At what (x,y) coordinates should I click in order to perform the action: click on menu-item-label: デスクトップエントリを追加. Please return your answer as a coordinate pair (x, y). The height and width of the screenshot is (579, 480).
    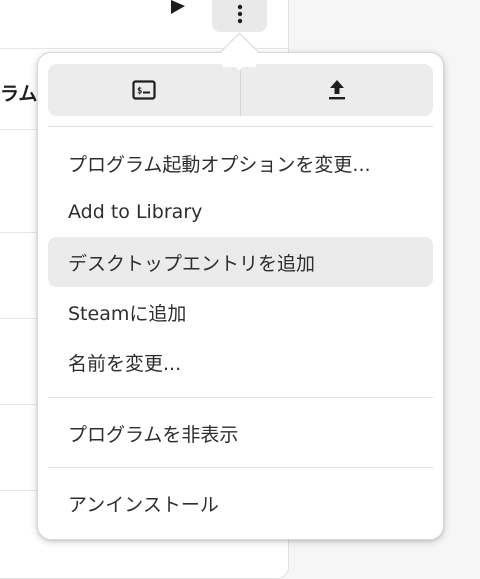
    Looking at the image, I should click on (192, 263).